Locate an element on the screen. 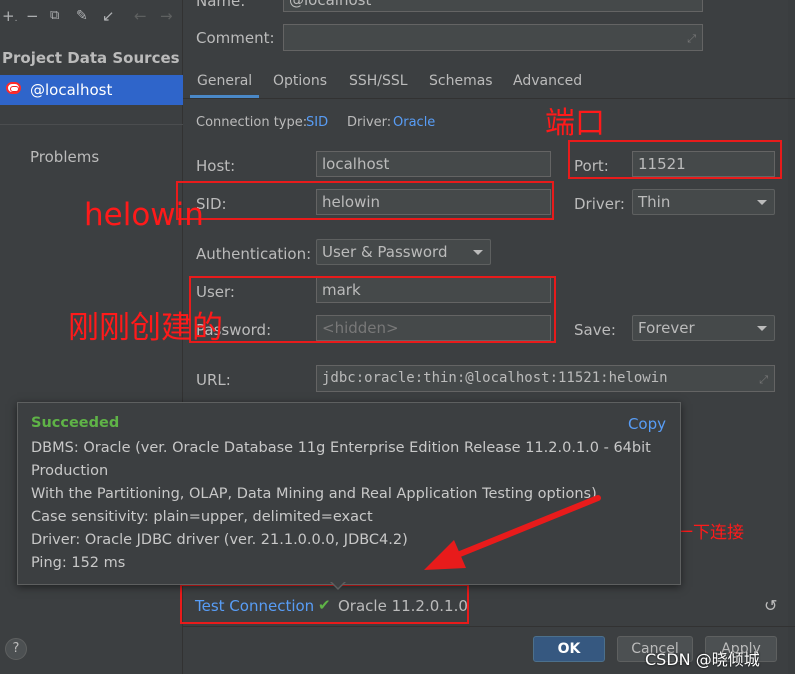 The width and height of the screenshot is (795, 674). tab-advanced: Advanced is located at coordinates (547, 81).